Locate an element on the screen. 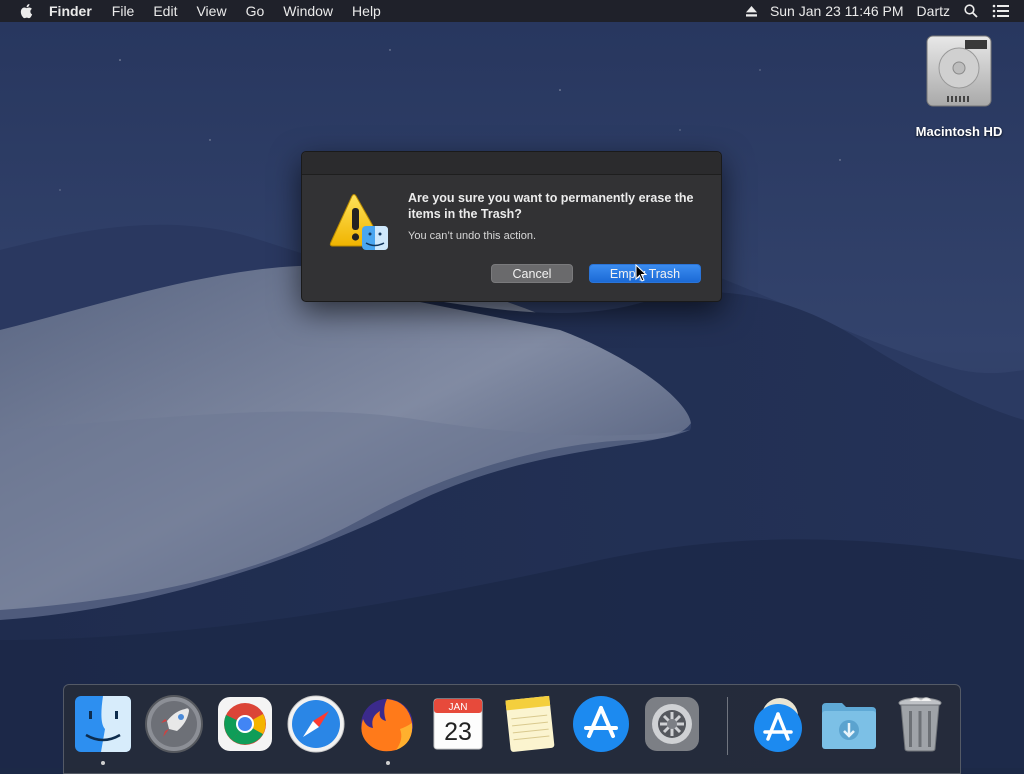 The width and height of the screenshot is (1024, 774). dock-calendar: JAN 23 is located at coordinates (458, 724).